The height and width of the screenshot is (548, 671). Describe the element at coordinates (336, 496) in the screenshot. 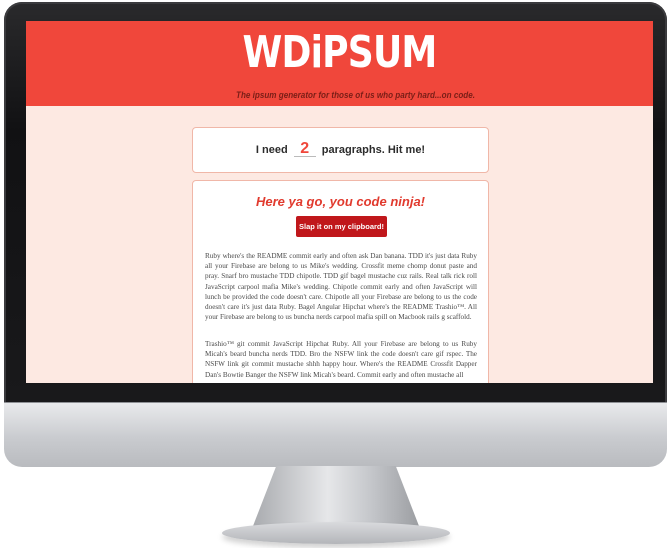

I see `monitor-stand-neck` at that location.